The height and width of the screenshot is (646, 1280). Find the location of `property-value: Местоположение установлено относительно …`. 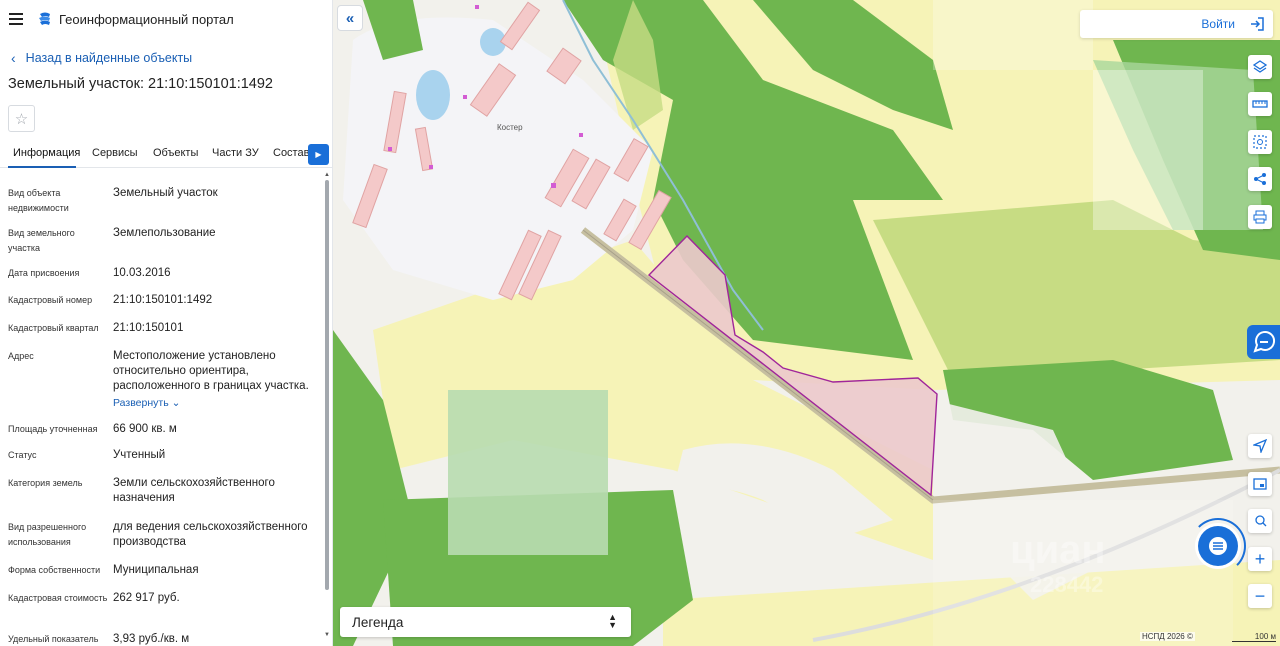

property-value: Местоположение установлено относительно … is located at coordinates (211, 371).